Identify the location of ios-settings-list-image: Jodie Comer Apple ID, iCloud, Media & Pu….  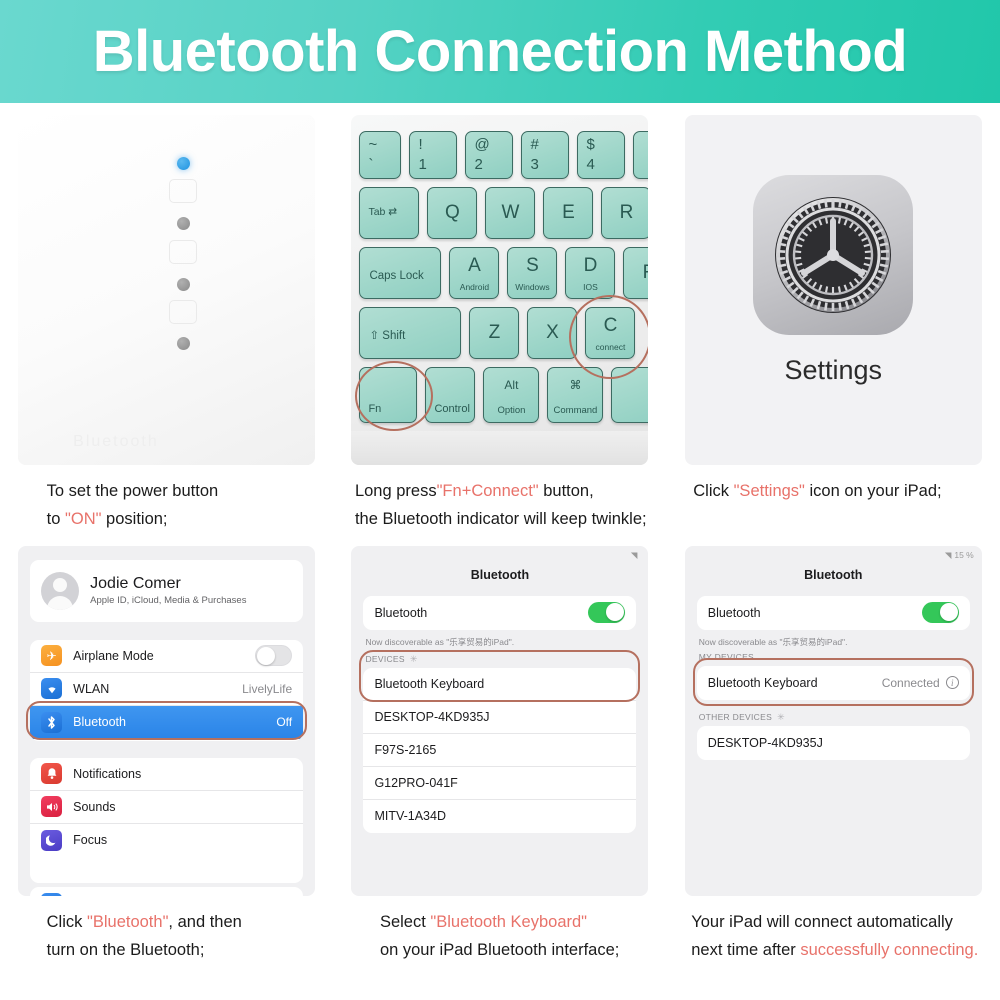
(167, 720).